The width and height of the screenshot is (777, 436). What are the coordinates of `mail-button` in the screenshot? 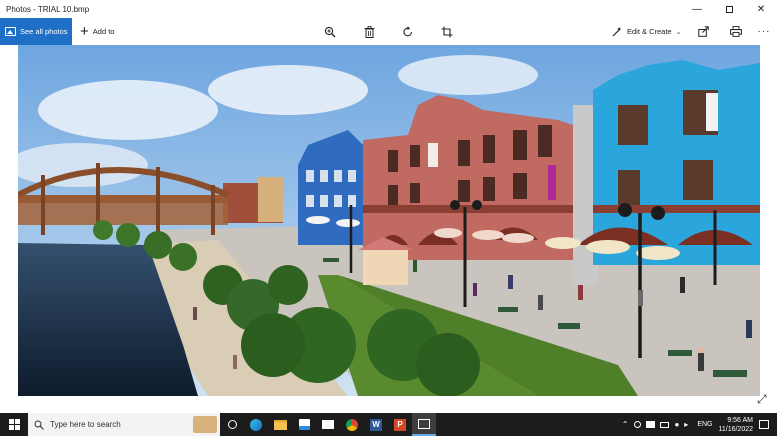 It's located at (328, 424).